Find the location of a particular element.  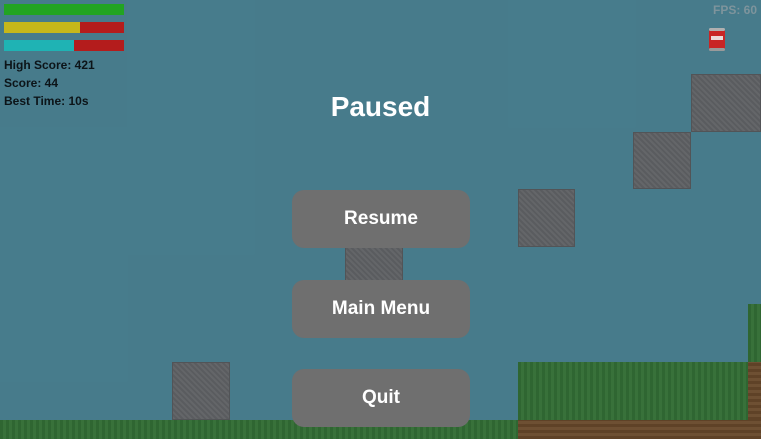

quit-button: Quit is located at coordinates (381, 398).